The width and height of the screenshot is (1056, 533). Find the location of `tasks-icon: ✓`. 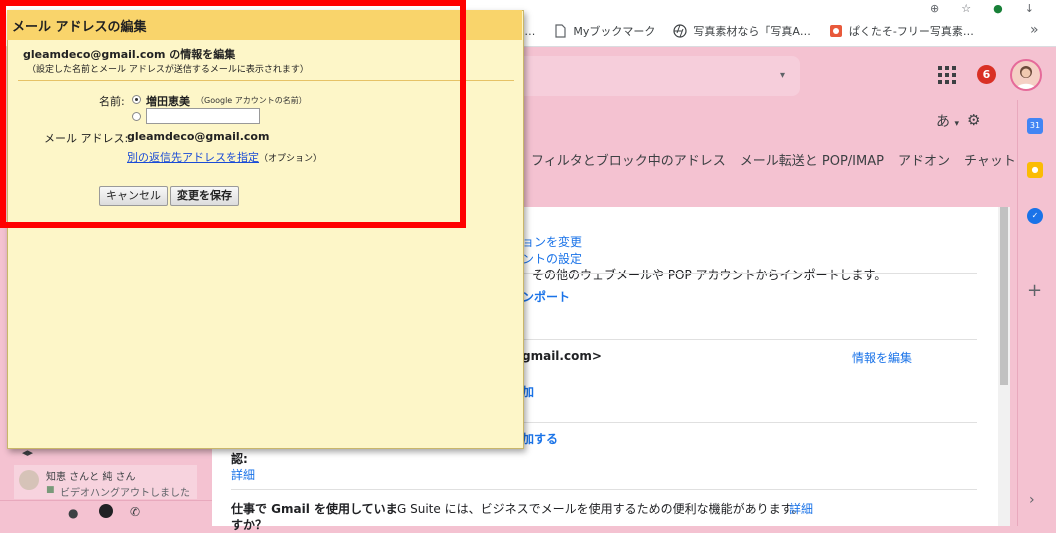

tasks-icon: ✓ is located at coordinates (1035, 216).